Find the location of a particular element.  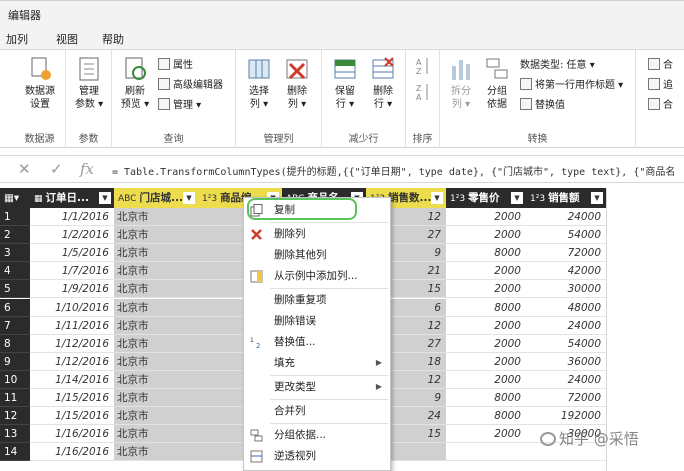

row-number: 8 is located at coordinates (15, 343).